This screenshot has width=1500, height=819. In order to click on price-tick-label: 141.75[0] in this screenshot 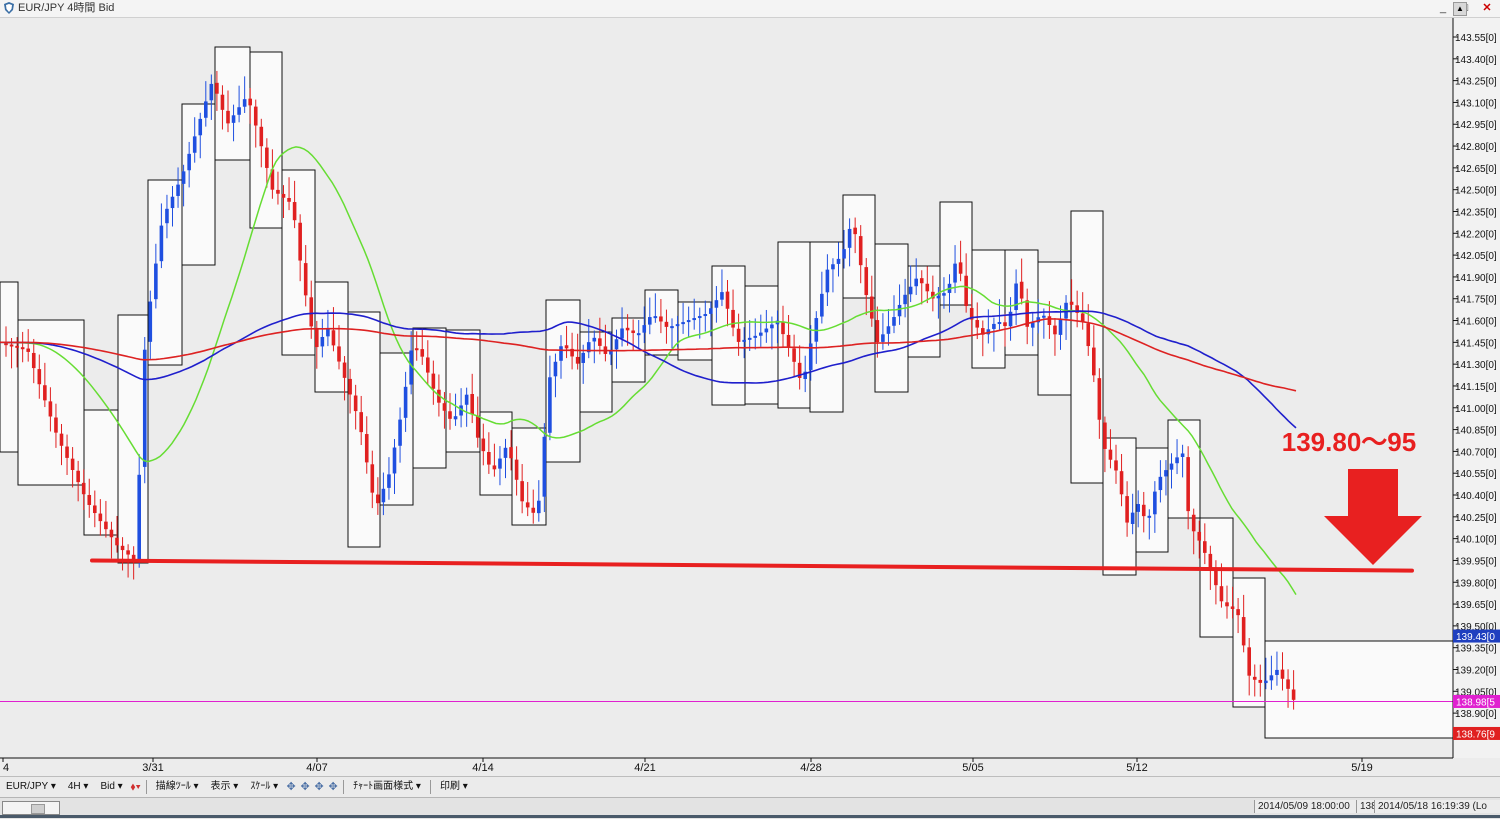, I will do `click(1476, 300)`.